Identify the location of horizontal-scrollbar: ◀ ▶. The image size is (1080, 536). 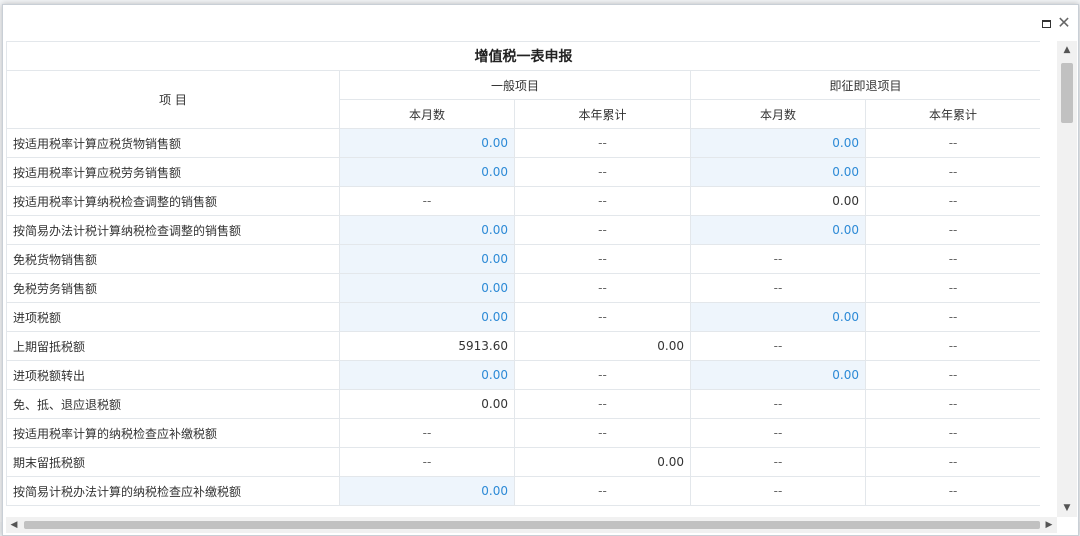
(531, 525).